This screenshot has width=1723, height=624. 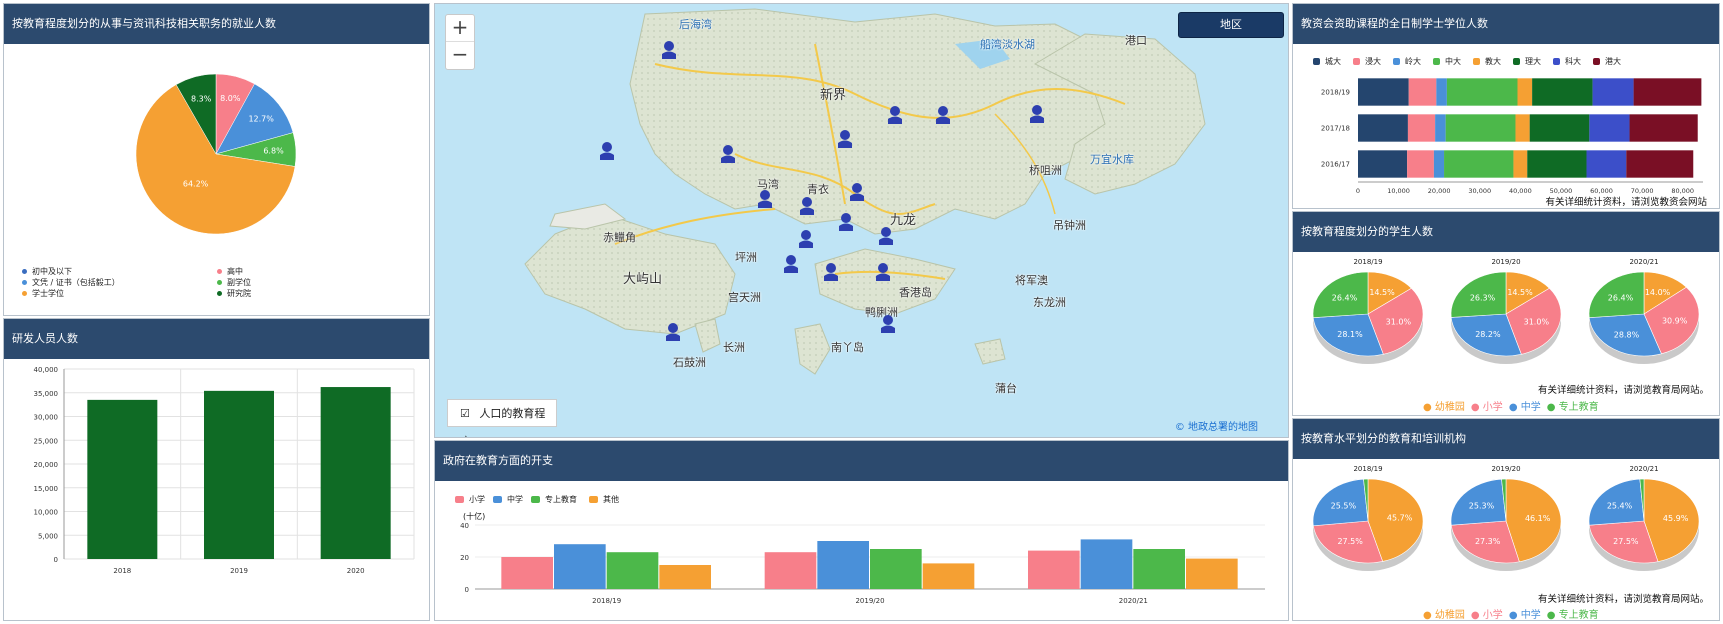 I want to click on map-attribution-link: © 地政总署的地图, so click(x=1216, y=425).